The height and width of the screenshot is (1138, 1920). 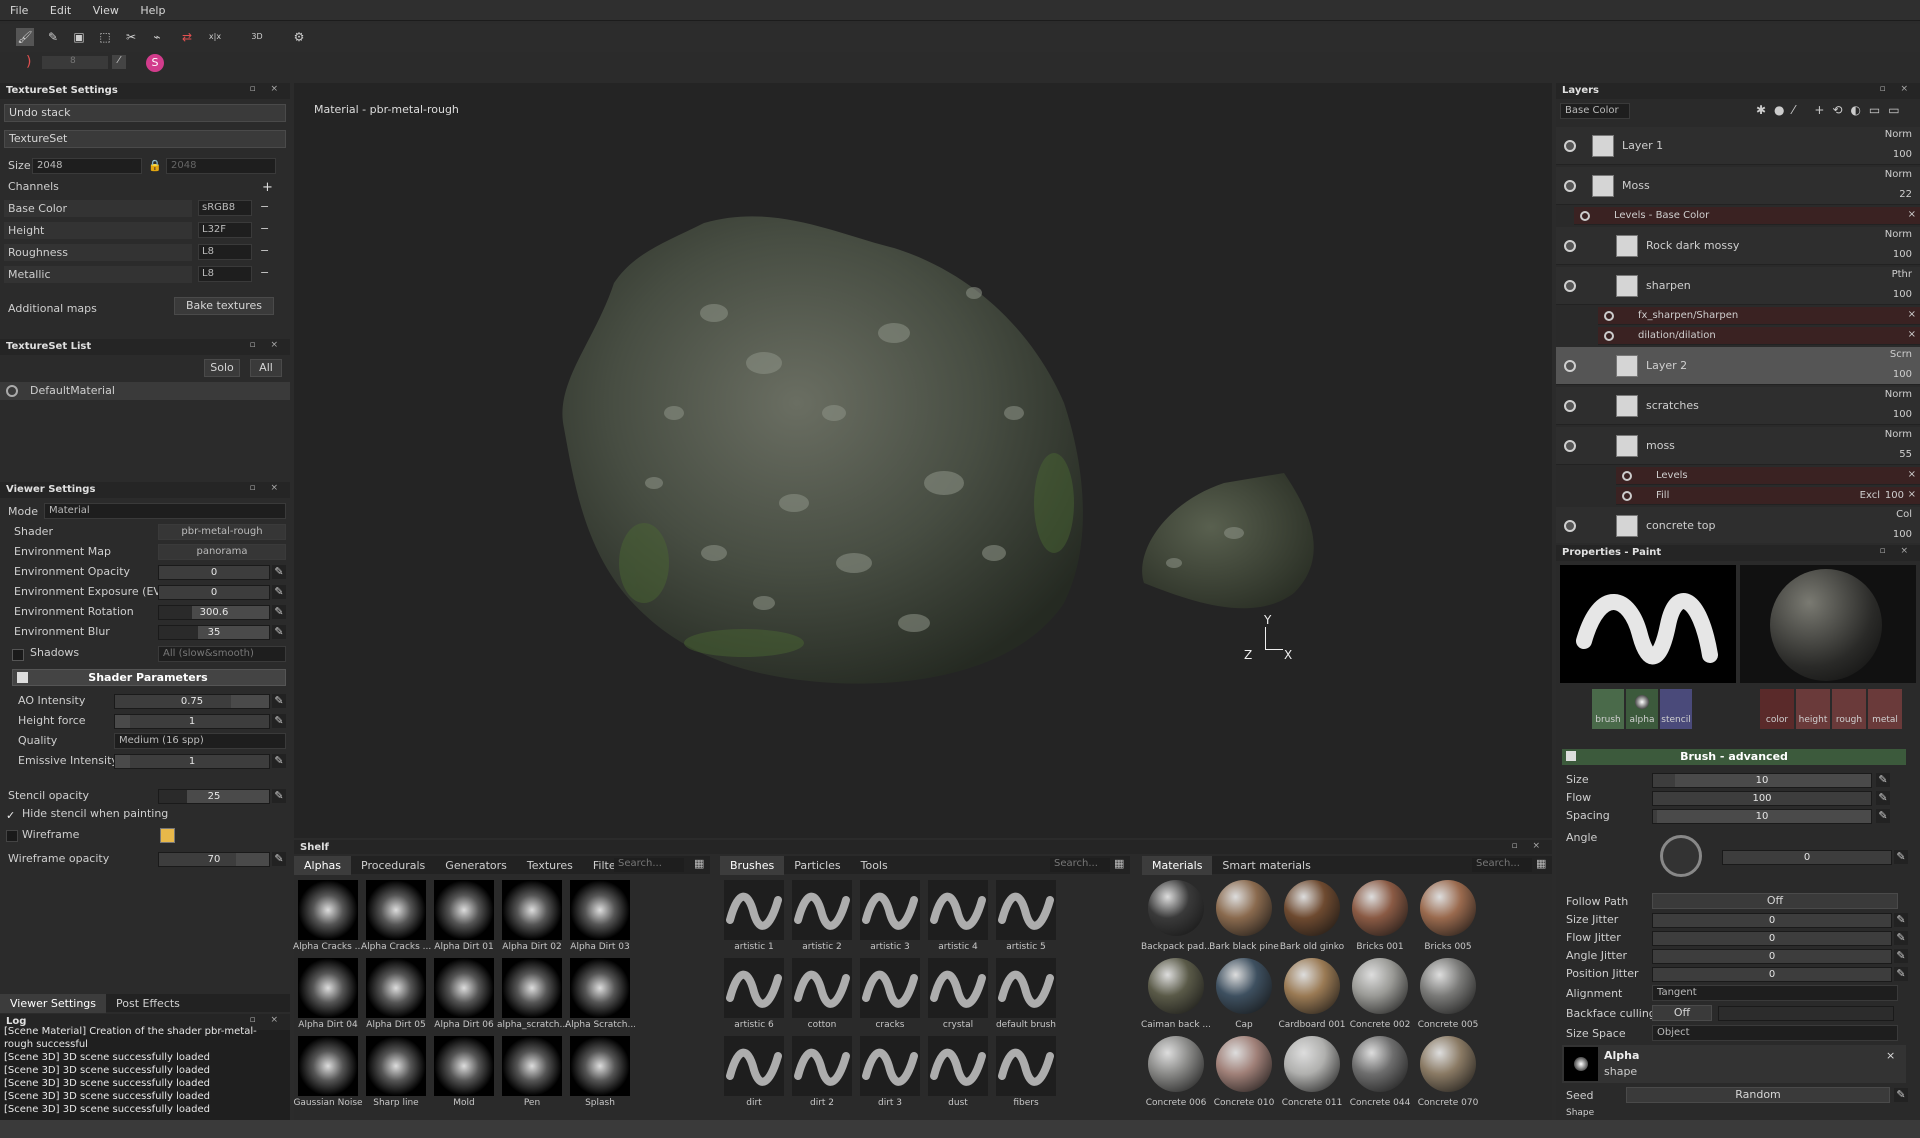 What do you see at coordinates (200, 741) in the screenshot?
I see `quality-select: Medium (16 spp)` at bounding box center [200, 741].